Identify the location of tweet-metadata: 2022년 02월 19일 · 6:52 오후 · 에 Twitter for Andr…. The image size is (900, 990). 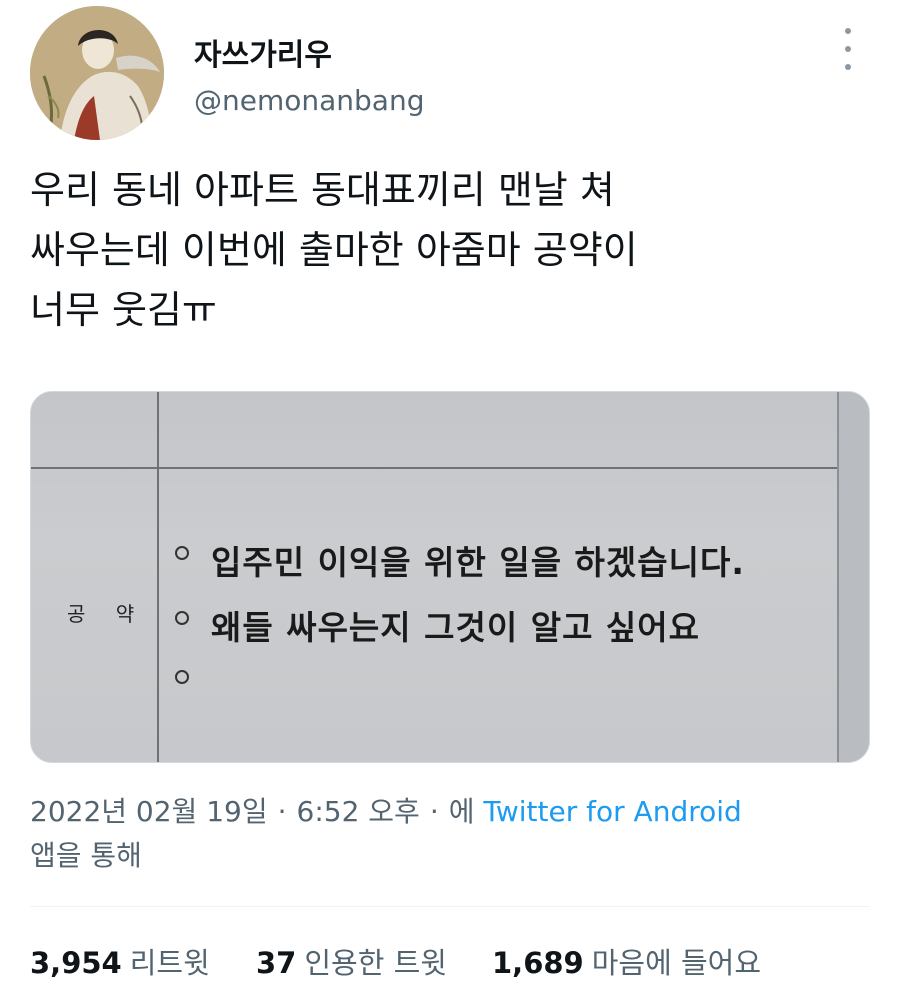
(450, 834).